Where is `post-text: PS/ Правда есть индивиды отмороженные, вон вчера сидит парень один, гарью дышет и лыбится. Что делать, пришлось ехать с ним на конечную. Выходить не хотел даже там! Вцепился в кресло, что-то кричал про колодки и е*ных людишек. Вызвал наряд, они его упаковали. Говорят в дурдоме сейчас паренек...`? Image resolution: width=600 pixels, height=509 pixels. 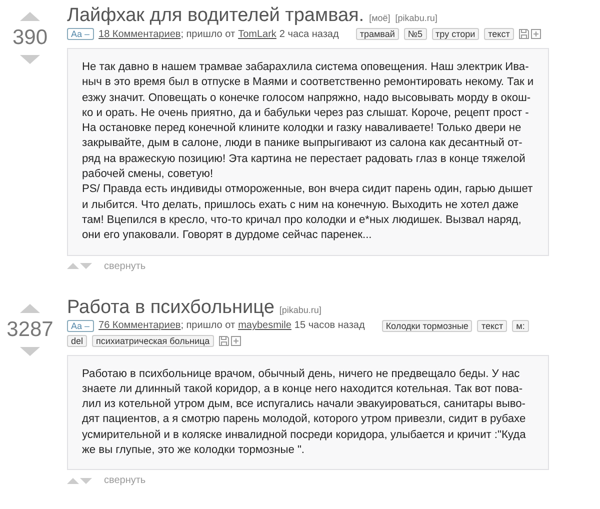
post-text: PS/ Правда есть индивиды отмороженные, вон вчера сидит парень один, гарью дышет и лыбится. Что делать, пришлось ехать с ним на конечную. Выходить не хотел даже там! Вцепился в кресло, что-то кричал про колодки и е*ных людишек. Вызвал наряд, они его упаковали. Говорят в дурдоме сейчас паренек... is located at coordinates (308, 213).